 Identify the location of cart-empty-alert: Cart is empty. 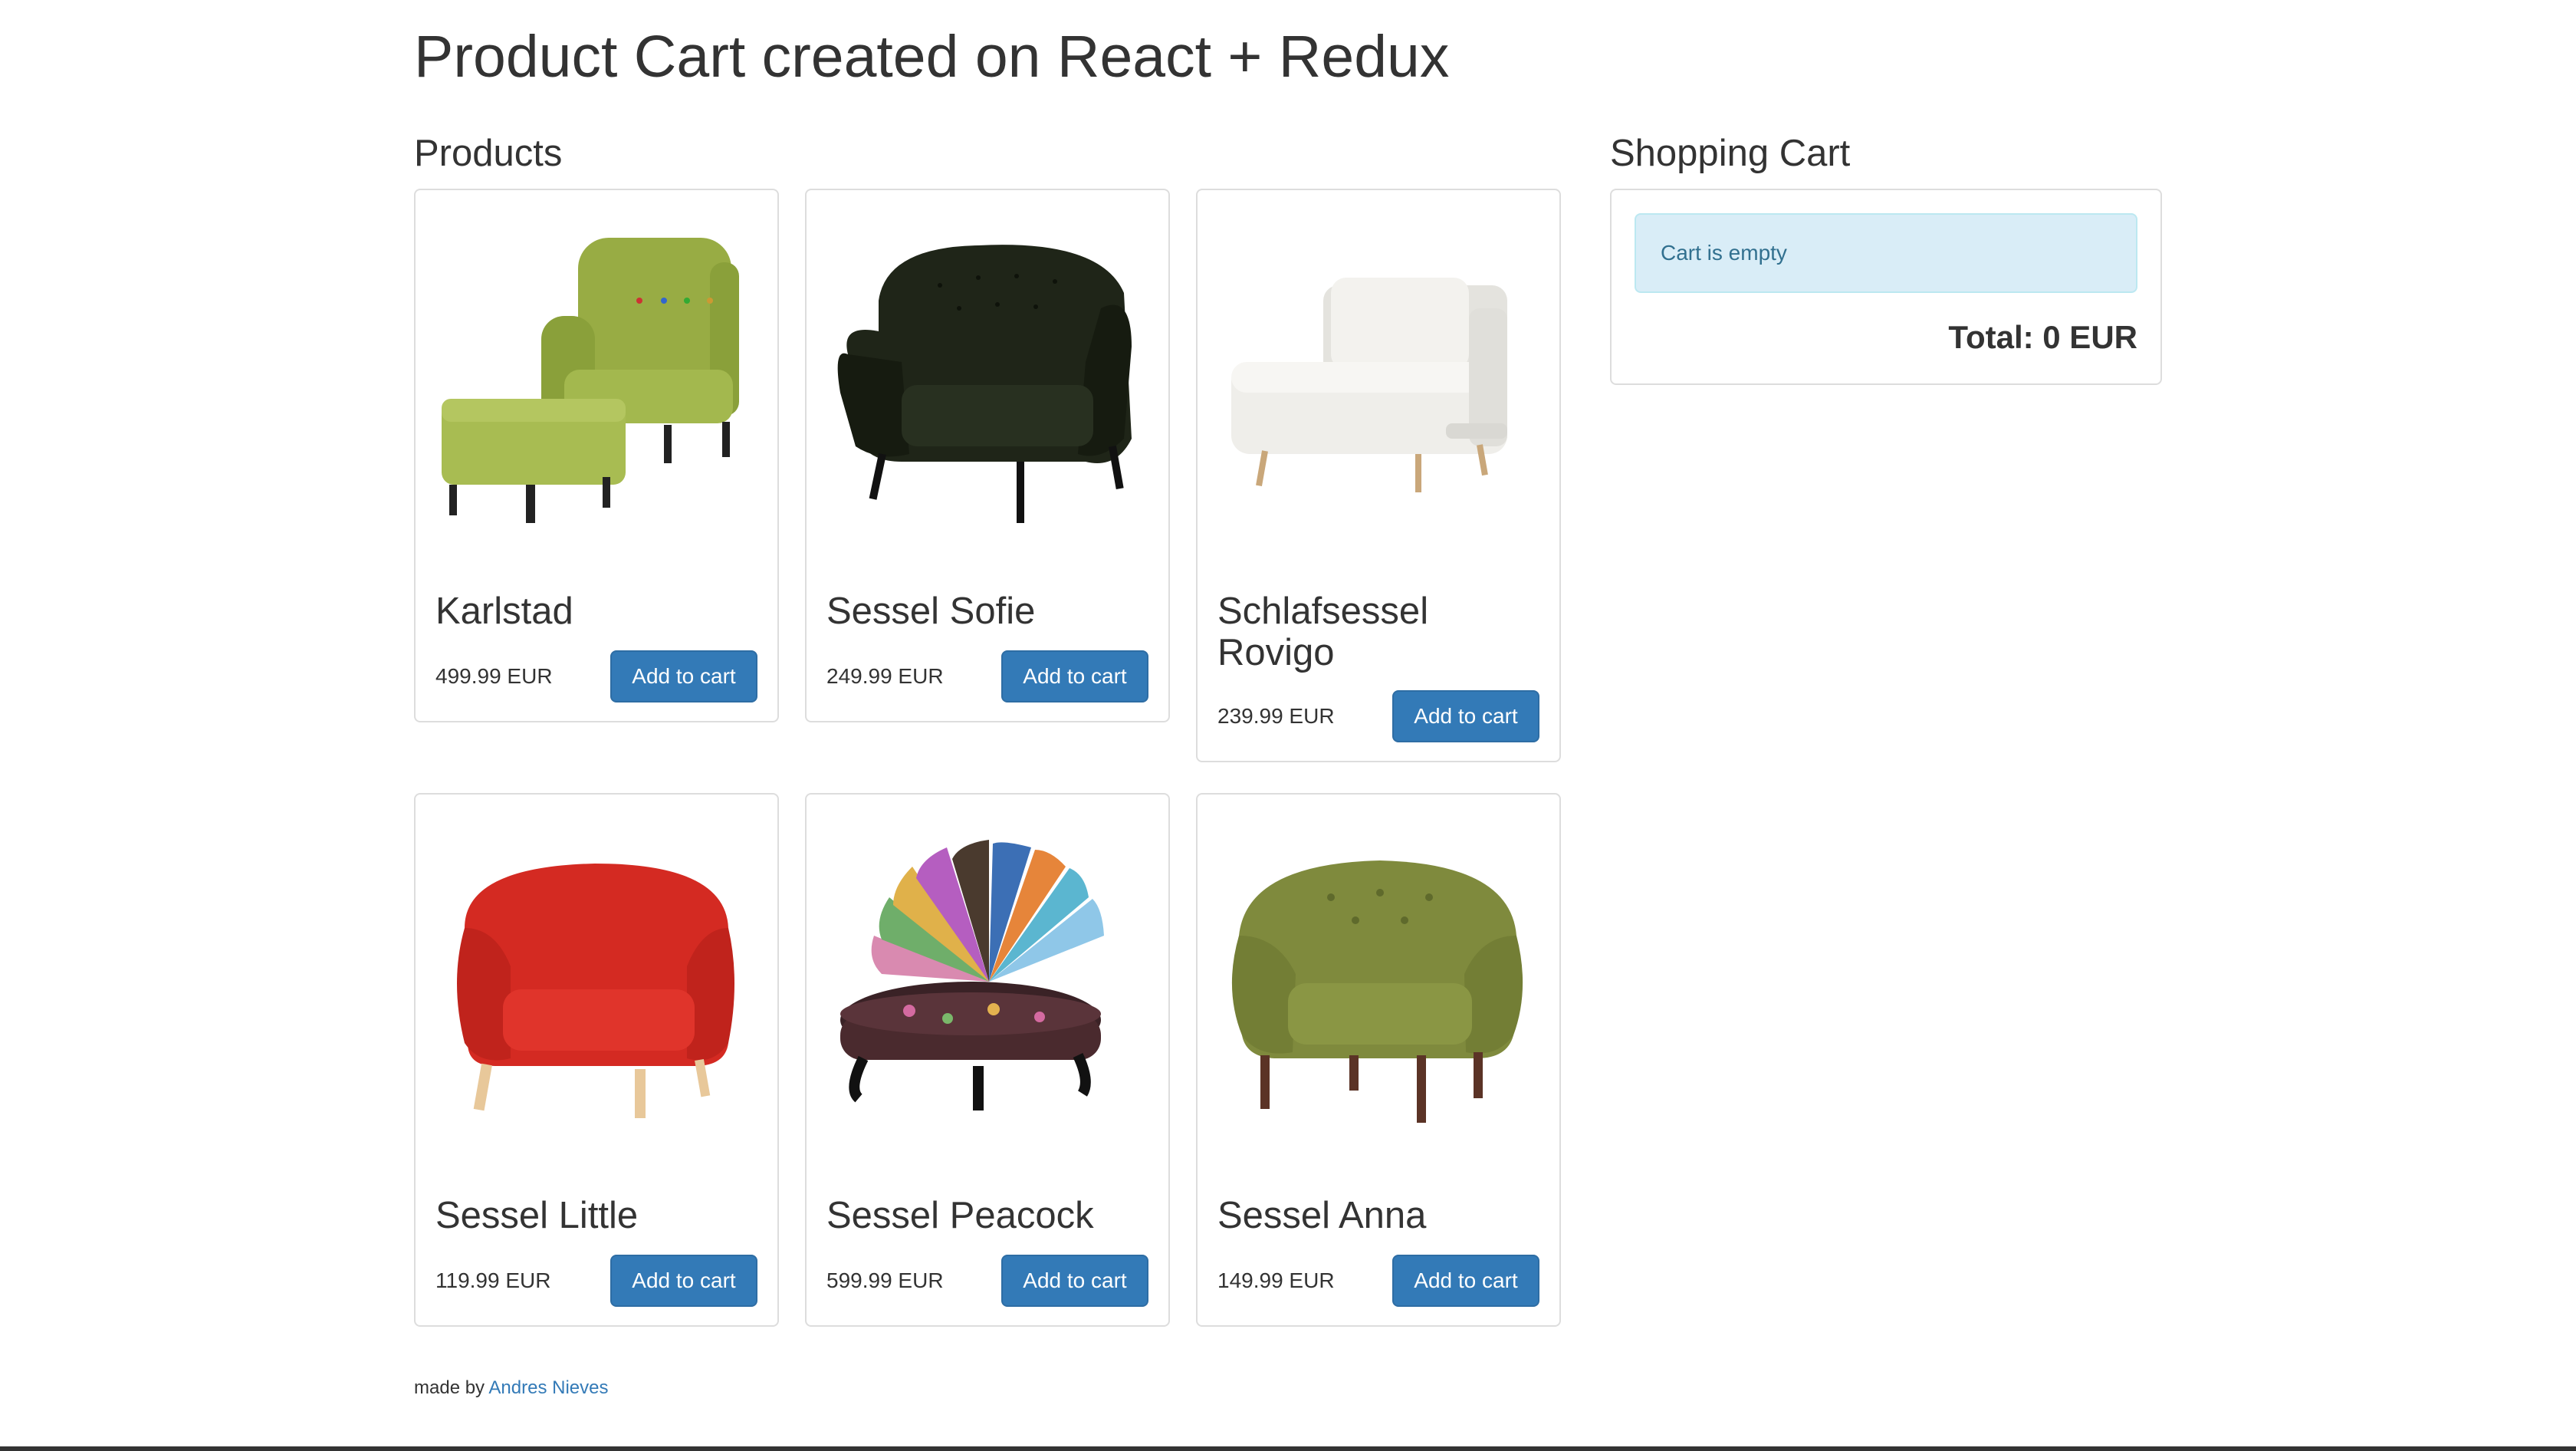
(1886, 253).